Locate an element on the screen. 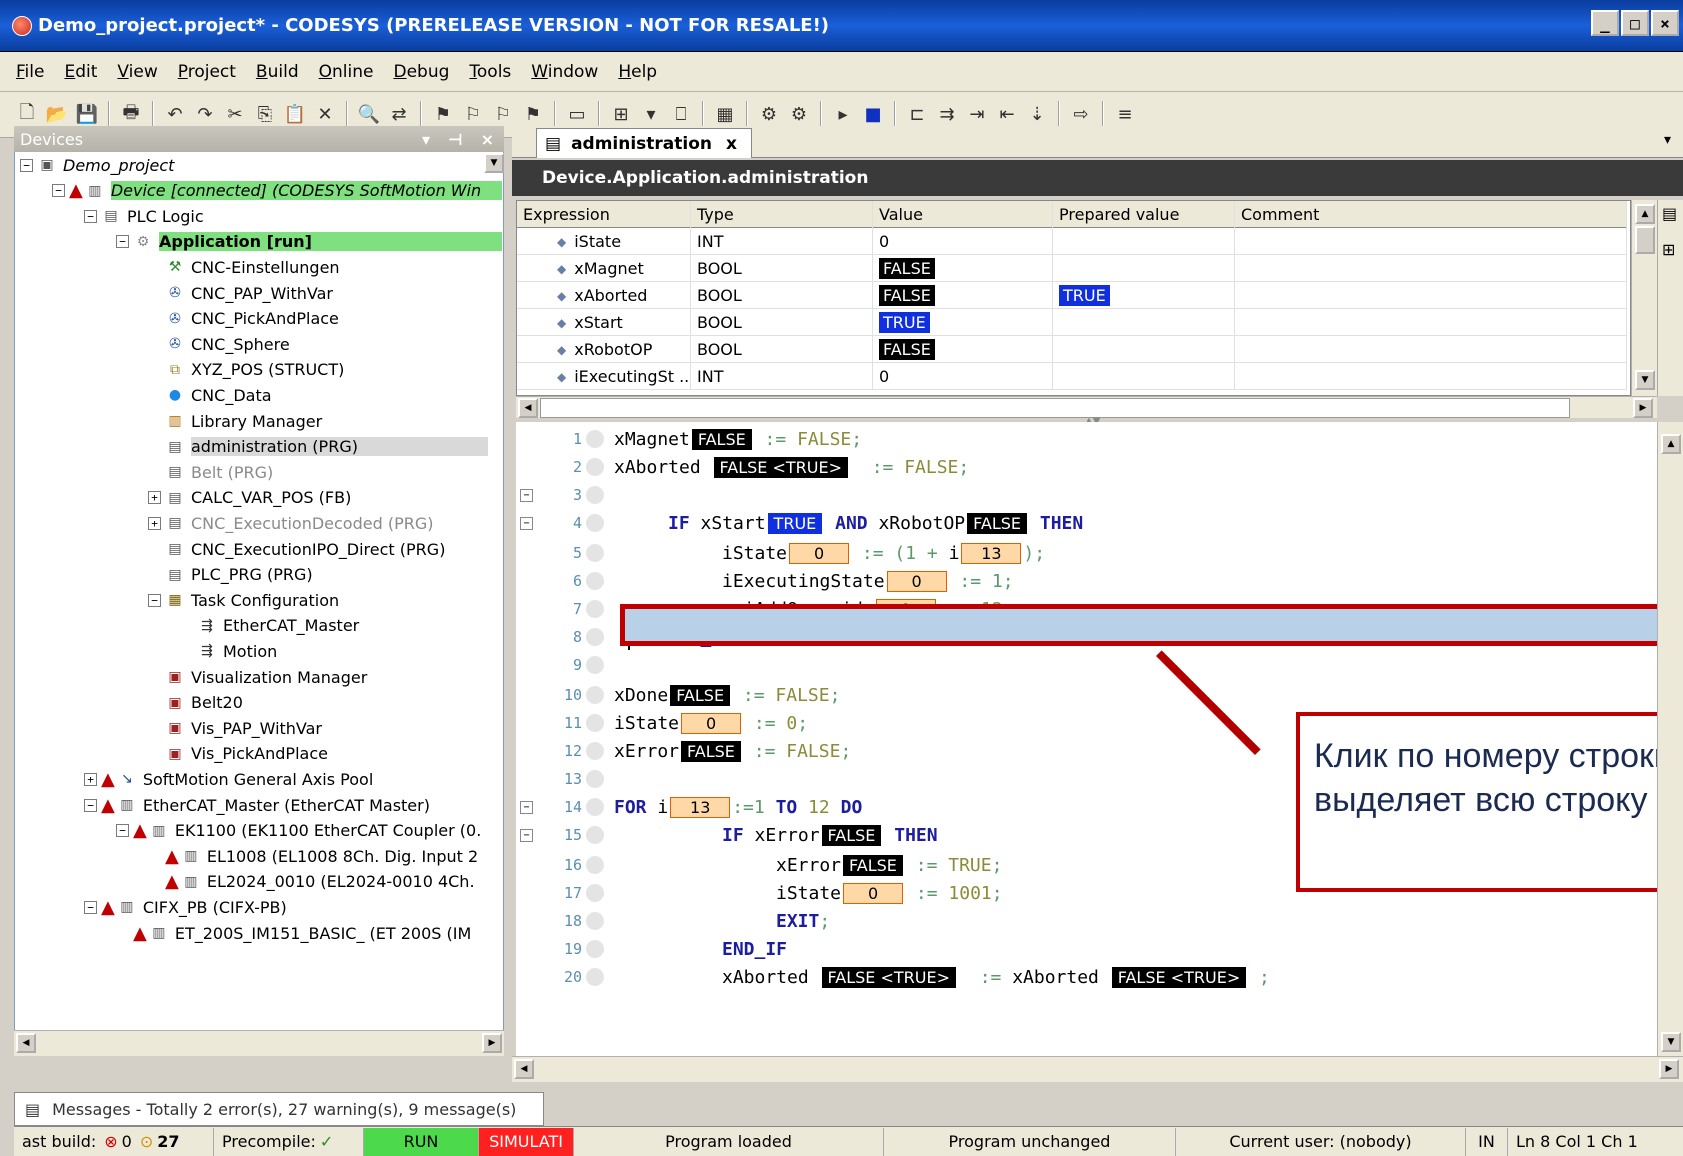 The height and width of the screenshot is (1156, 1683). logout-icon: ⚙ is located at coordinates (799, 115).